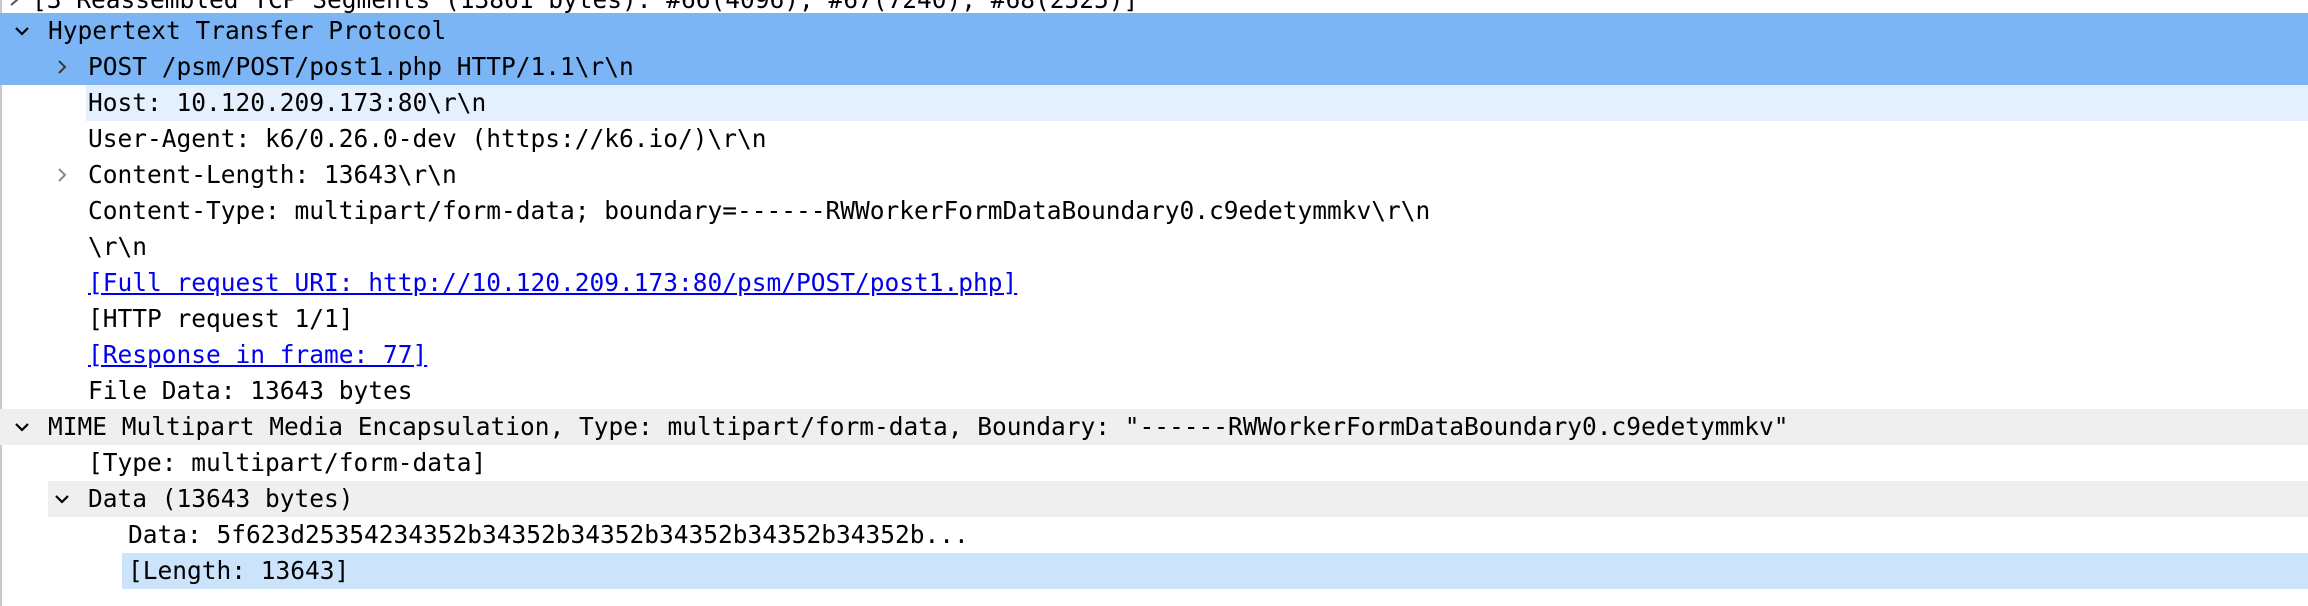  Describe the element at coordinates (1154, 391) in the screenshot. I see `tree-row-file-data: File Data: 13643 bytes` at that location.